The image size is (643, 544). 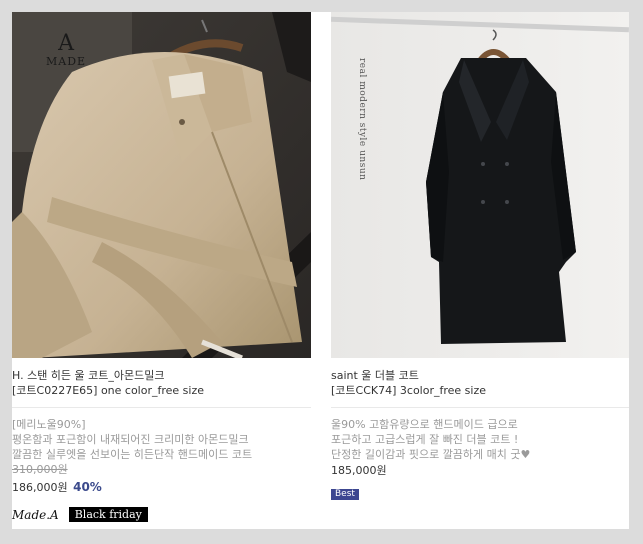 What do you see at coordinates (480, 375) in the screenshot?
I see `product-name: saint 울 더블 코트` at bounding box center [480, 375].